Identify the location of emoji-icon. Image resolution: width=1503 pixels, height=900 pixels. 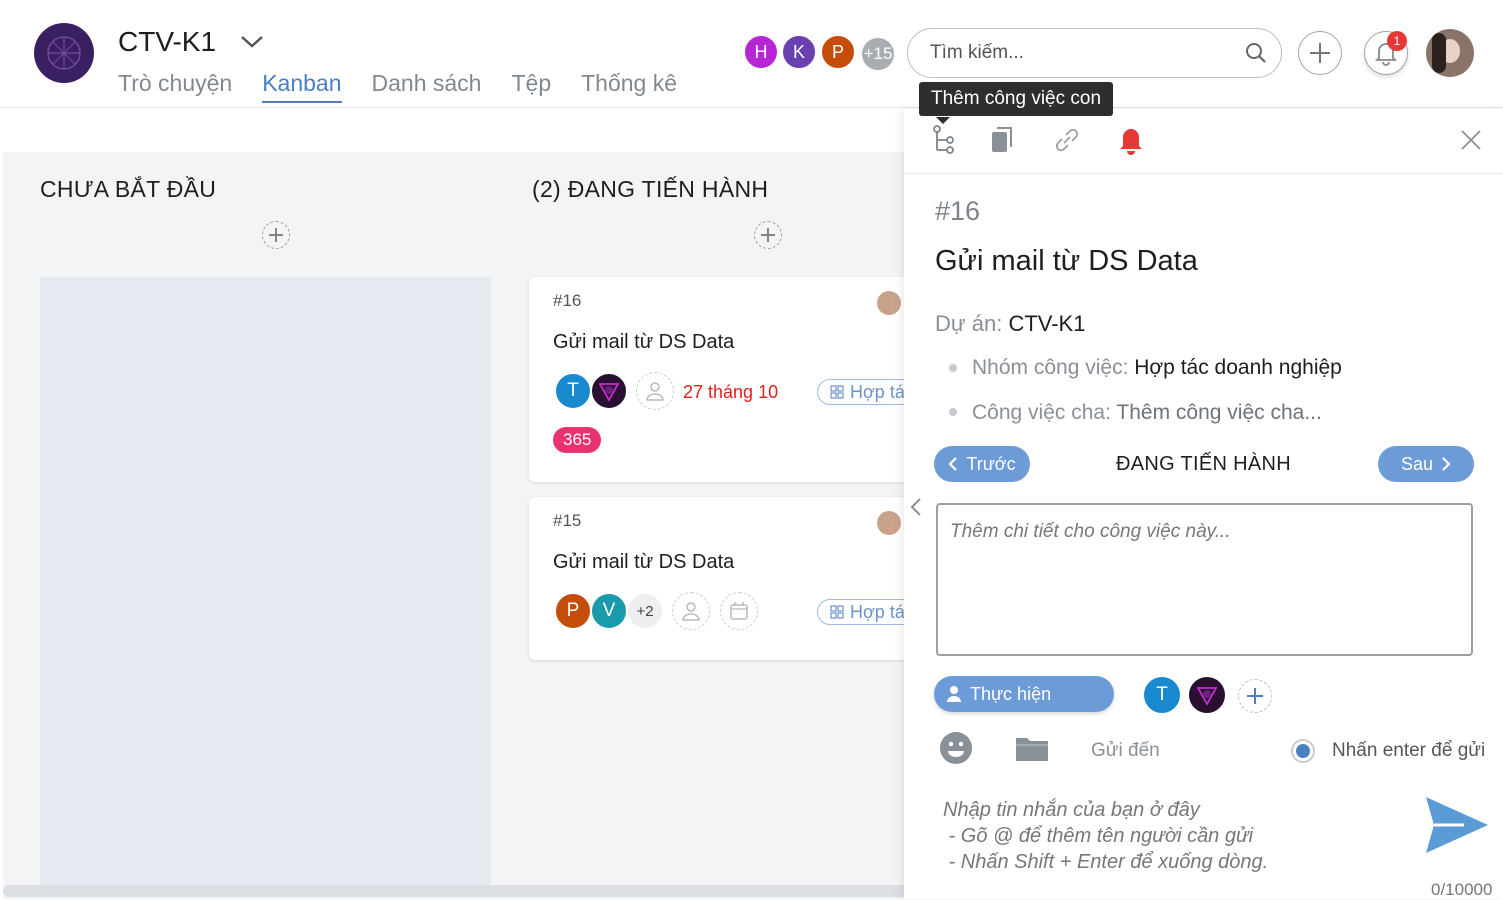
(956, 748).